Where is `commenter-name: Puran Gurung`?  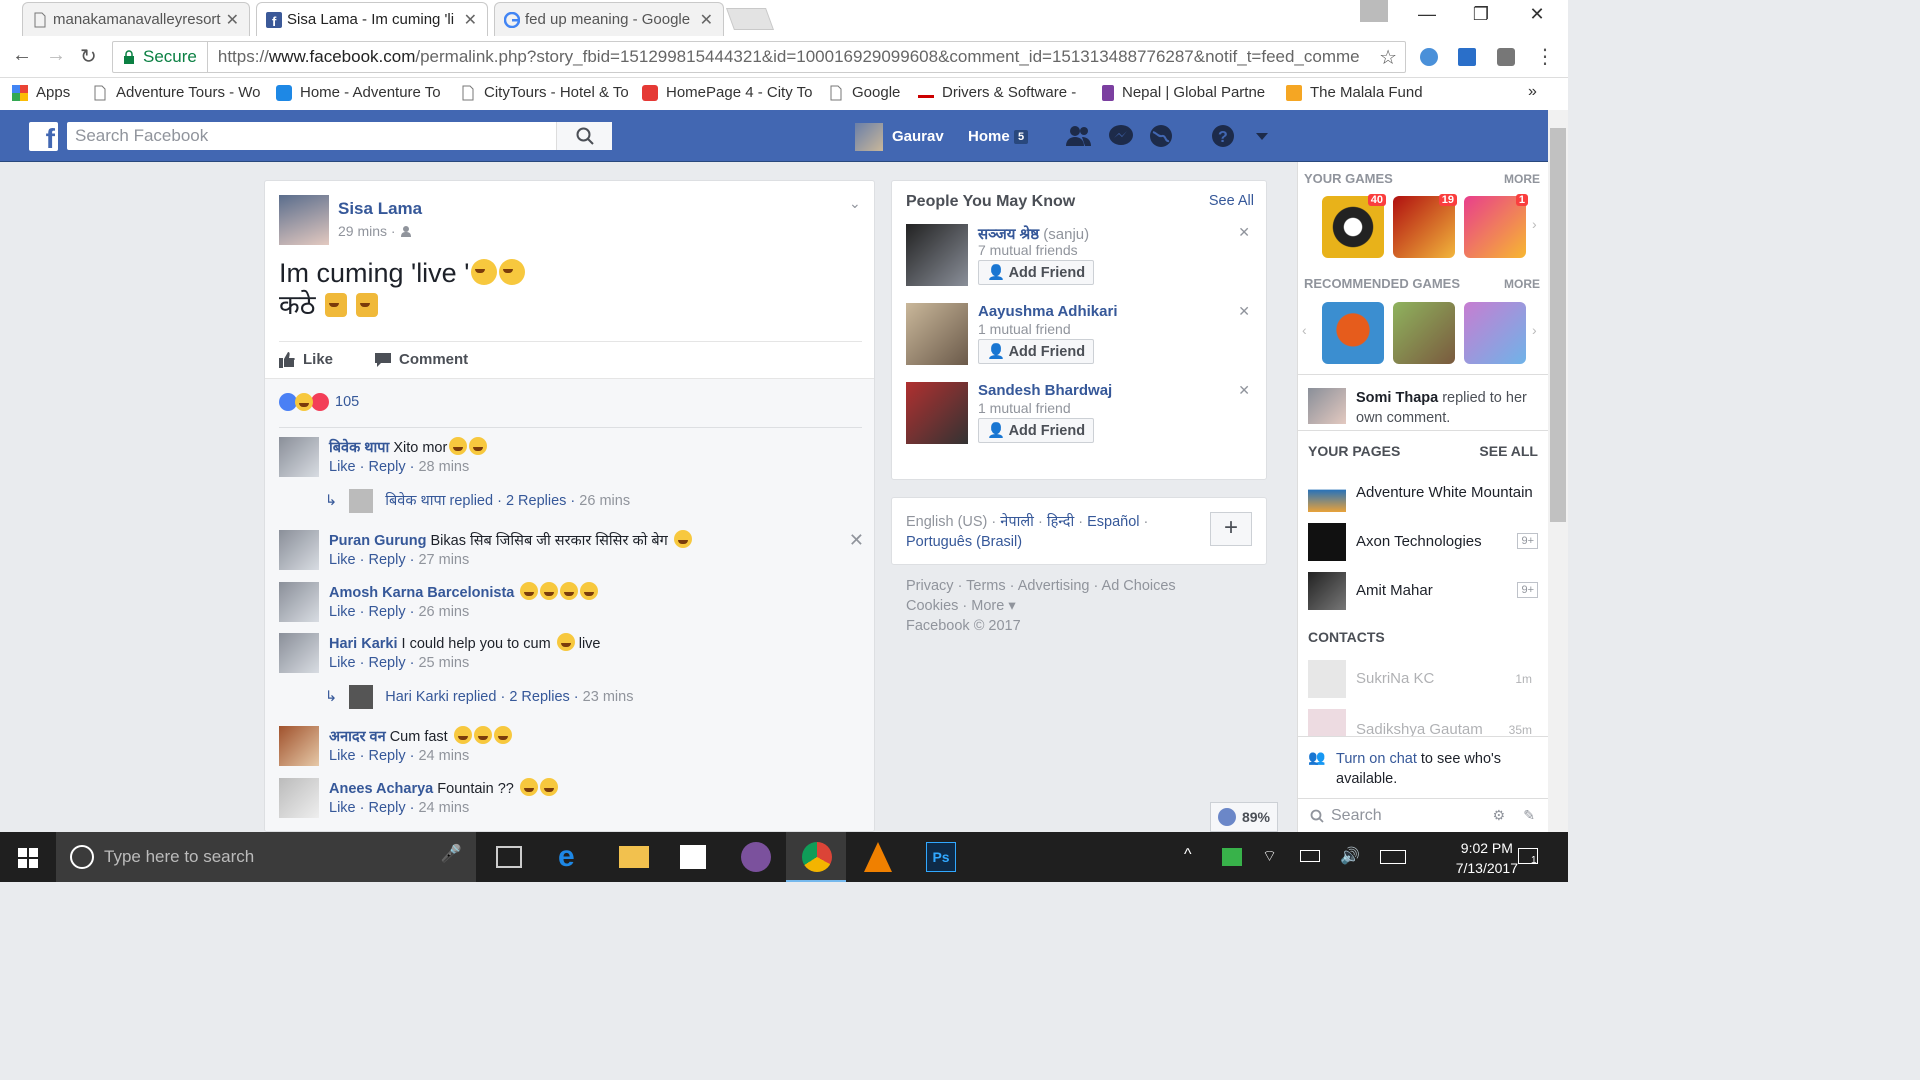 commenter-name: Puran Gurung is located at coordinates (377, 541).